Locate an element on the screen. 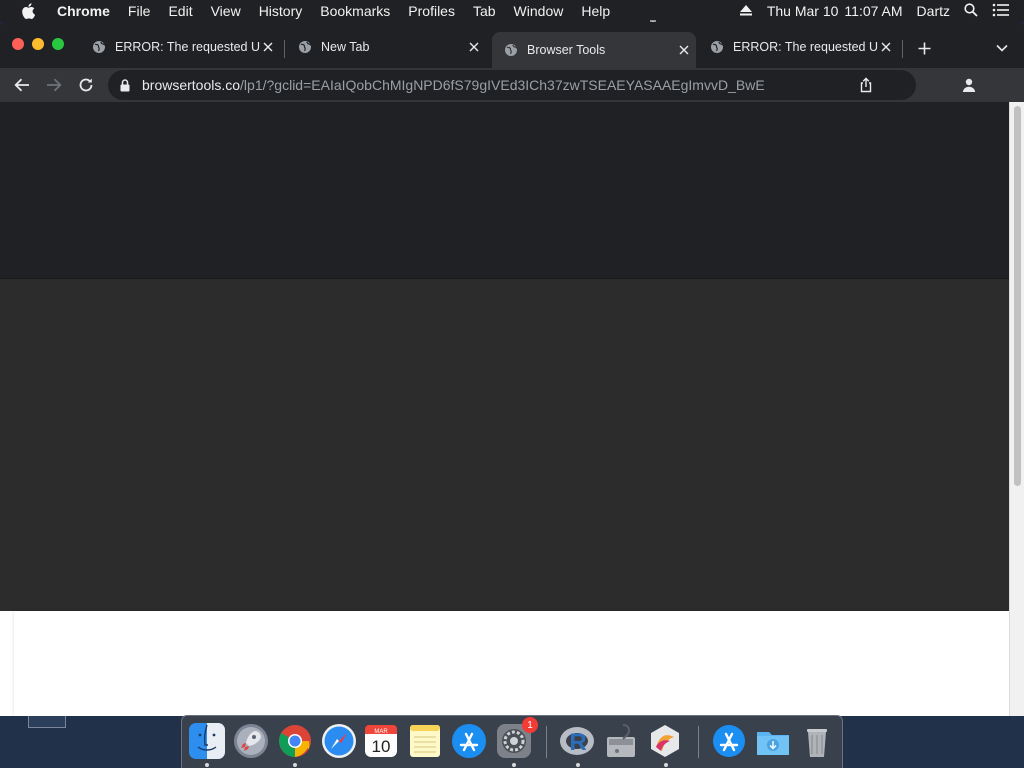  menu-edit: Edit is located at coordinates (180, 11).